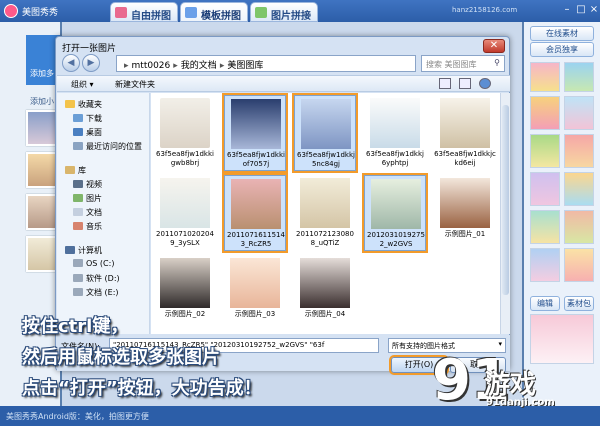  I want to click on organize-button: 组织 ▾, so click(82, 84).